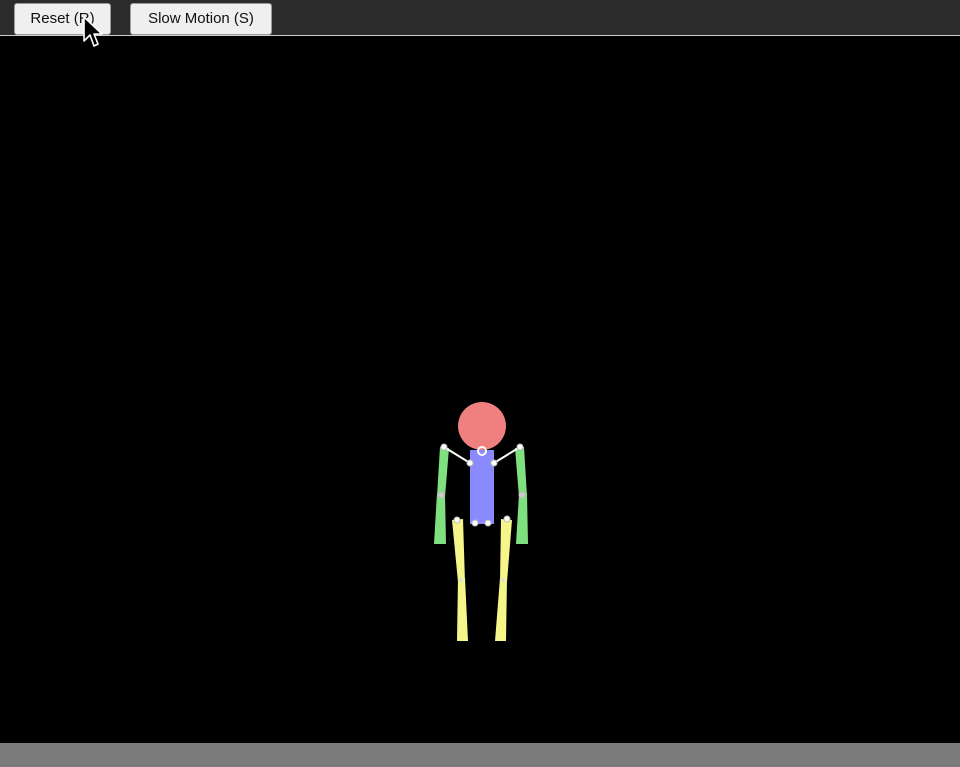 This screenshot has width=960, height=767. What do you see at coordinates (462, 609) in the screenshot?
I see `left-shin` at bounding box center [462, 609].